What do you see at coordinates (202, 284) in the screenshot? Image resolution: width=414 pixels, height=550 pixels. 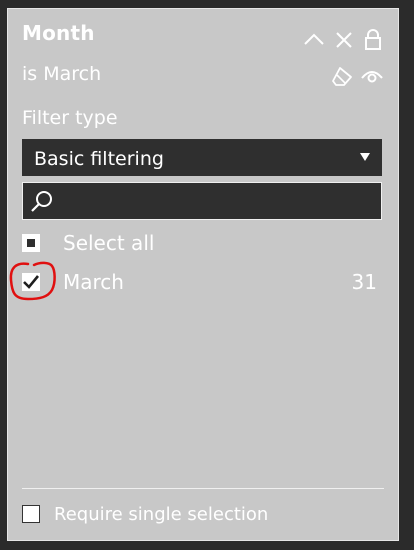 I see `list-item-march: March 31` at bounding box center [202, 284].